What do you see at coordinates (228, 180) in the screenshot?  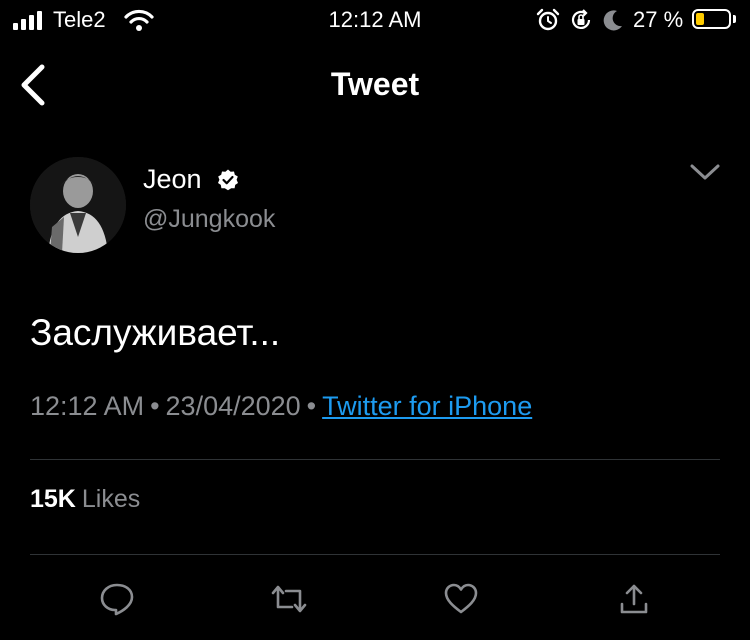 I see `verified-badge-icon` at bounding box center [228, 180].